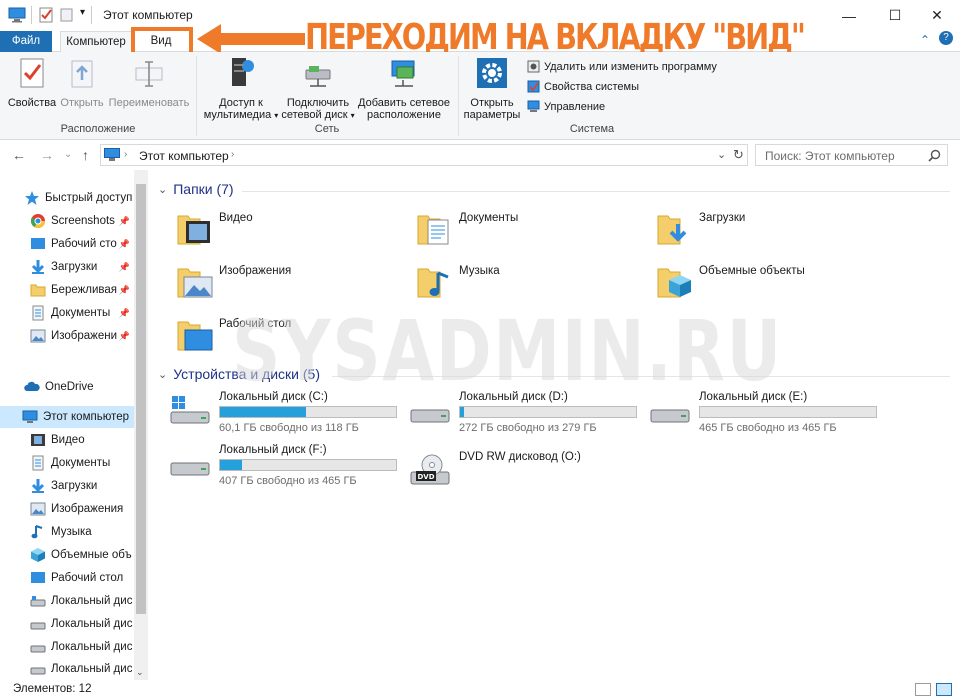  What do you see at coordinates (492, 88) in the screenshot?
I see `open-settings-button: Открыть параметры` at bounding box center [492, 88].